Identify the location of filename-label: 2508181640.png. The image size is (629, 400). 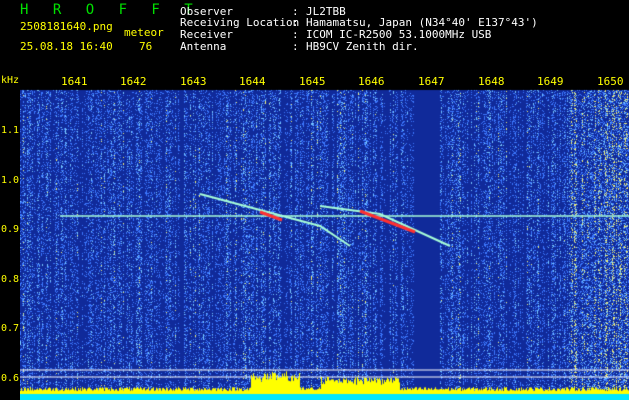
(66, 26).